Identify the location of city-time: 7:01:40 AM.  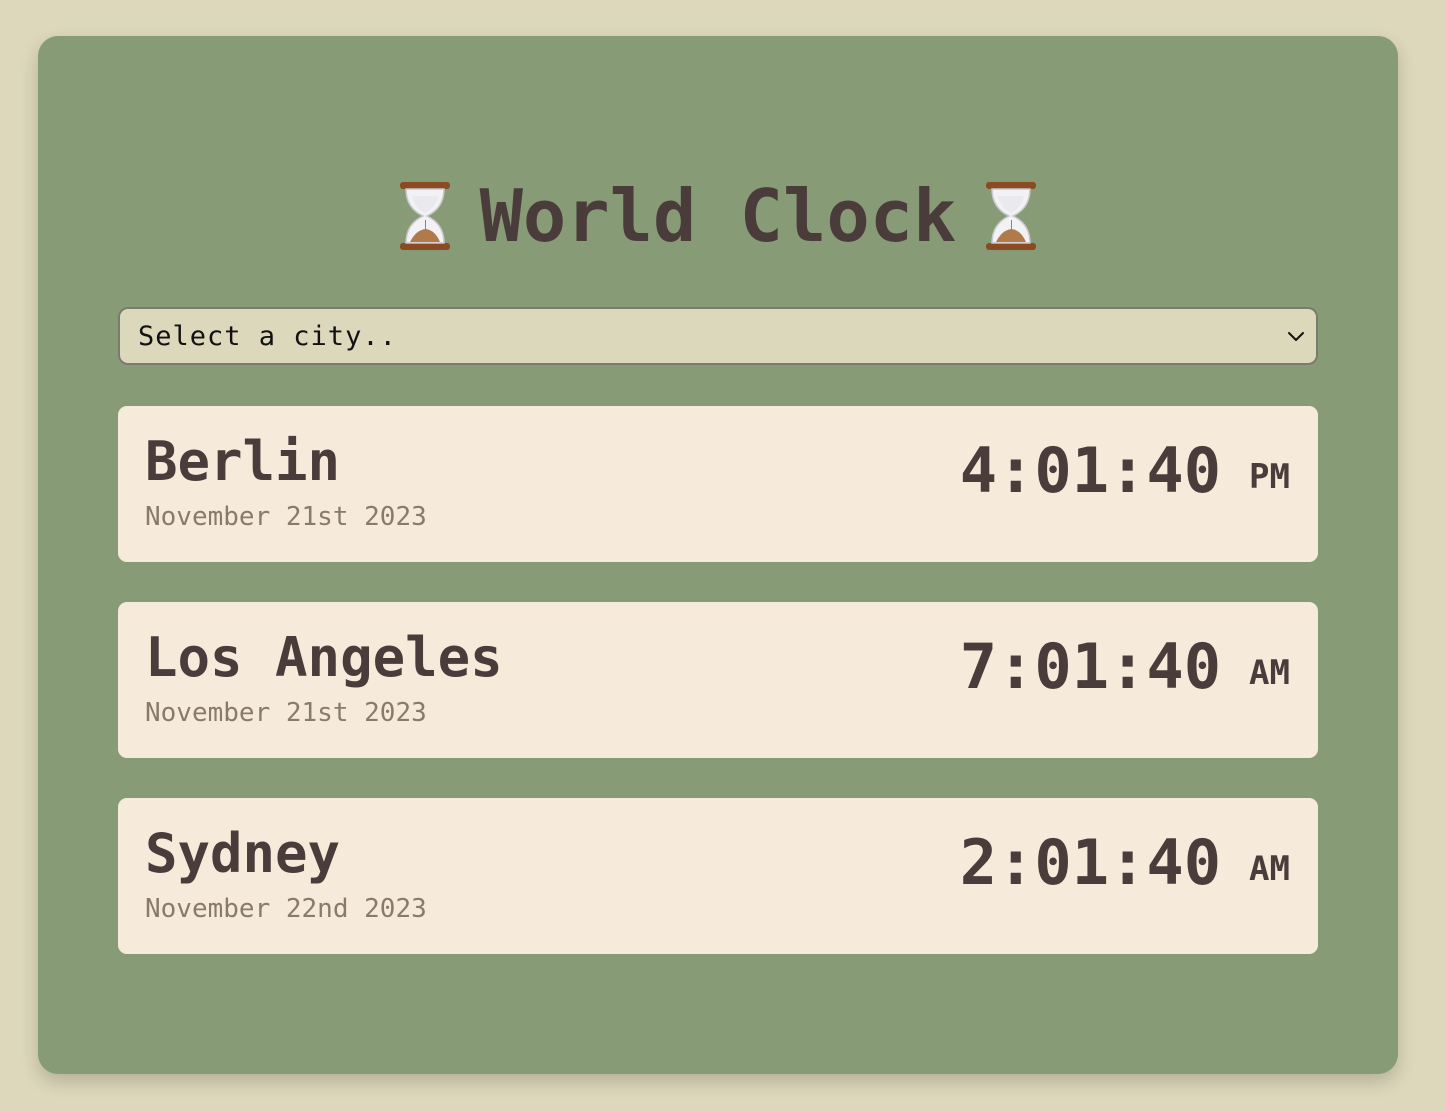
(1125, 667).